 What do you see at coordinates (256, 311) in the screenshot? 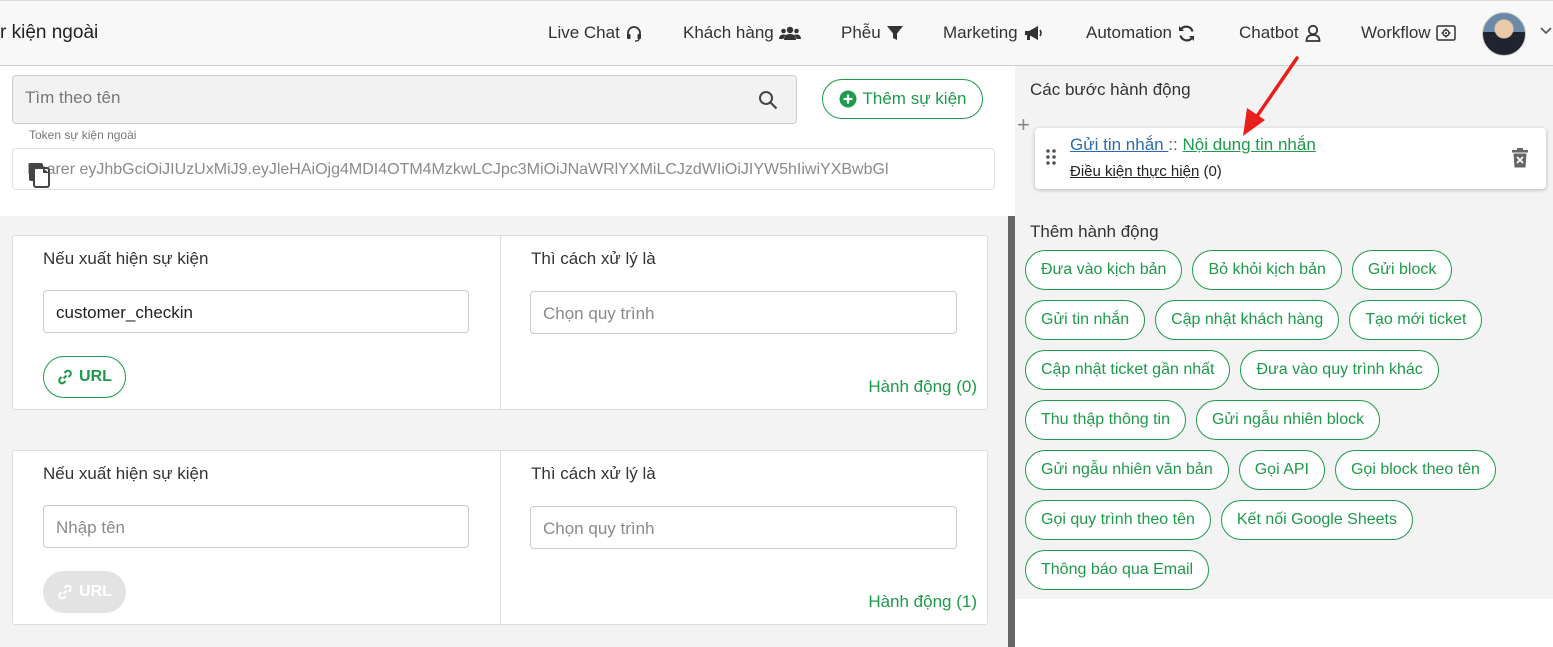
I see `event-name-field: customer_checkin` at bounding box center [256, 311].